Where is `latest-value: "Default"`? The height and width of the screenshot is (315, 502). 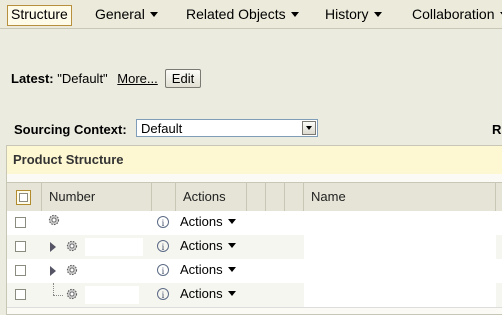
latest-value: "Default" is located at coordinates (82, 78).